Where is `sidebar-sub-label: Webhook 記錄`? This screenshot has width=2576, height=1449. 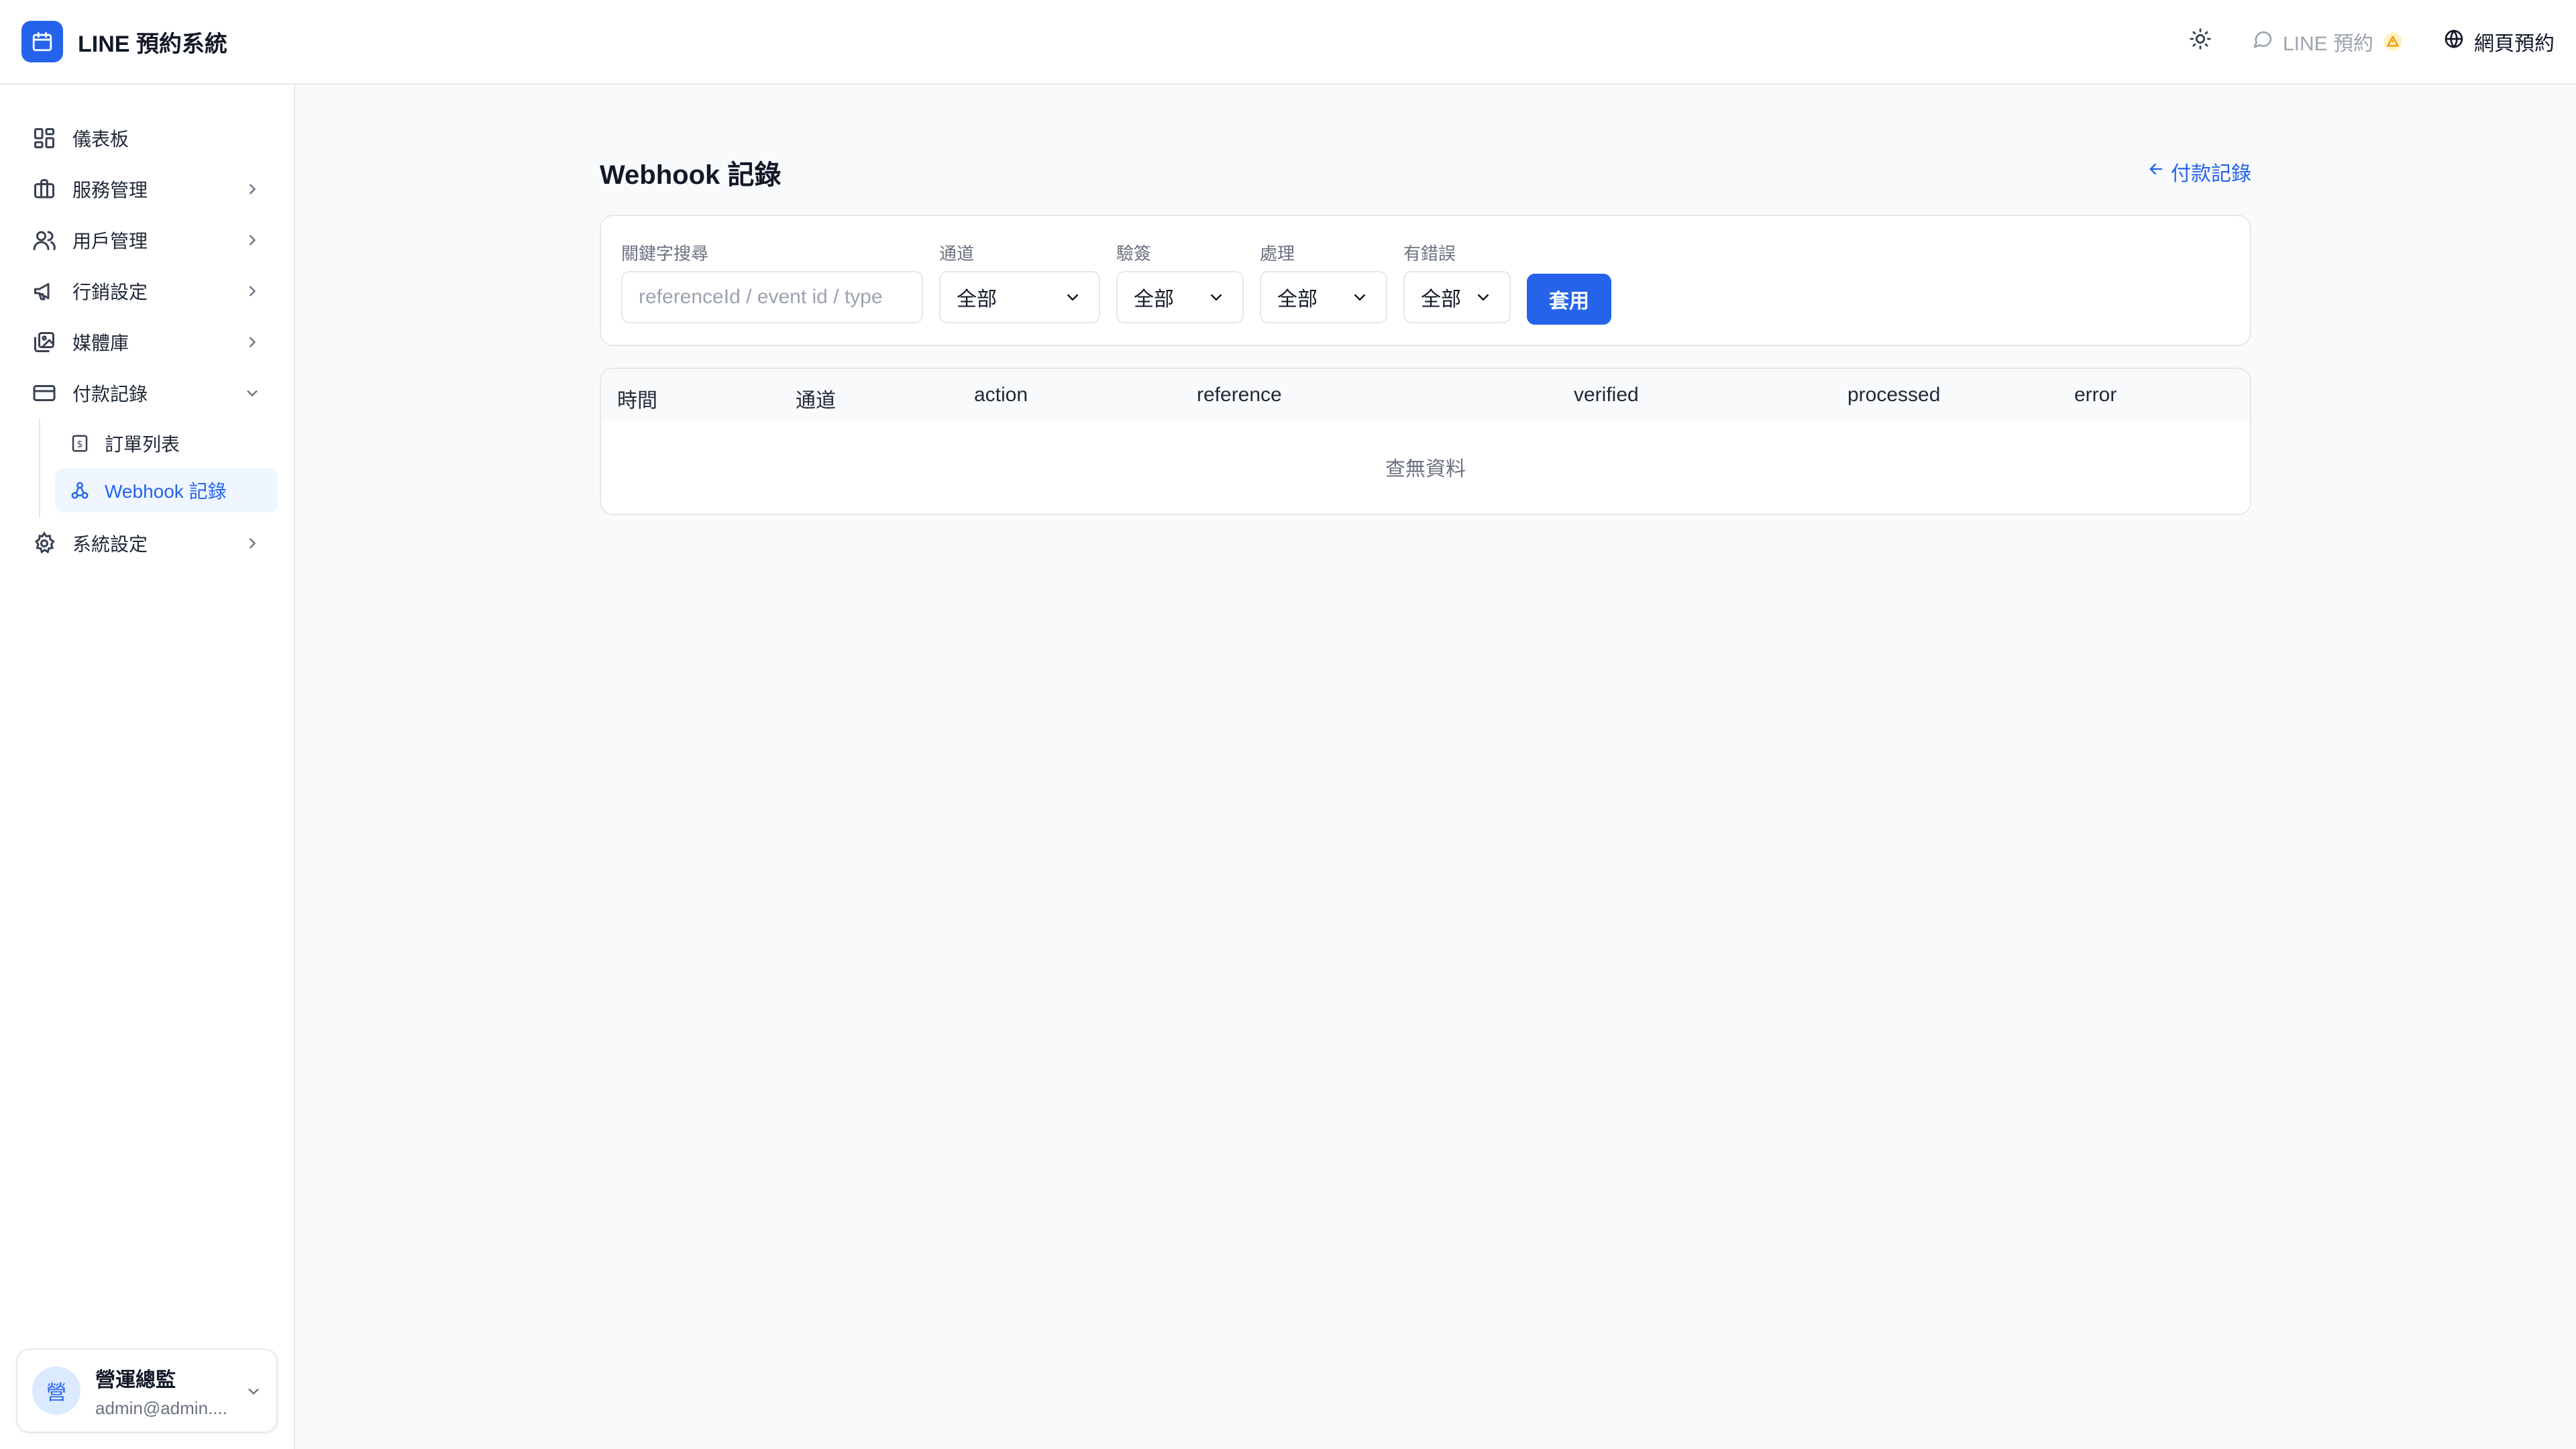 sidebar-sub-label: Webhook 記錄 is located at coordinates (166, 491).